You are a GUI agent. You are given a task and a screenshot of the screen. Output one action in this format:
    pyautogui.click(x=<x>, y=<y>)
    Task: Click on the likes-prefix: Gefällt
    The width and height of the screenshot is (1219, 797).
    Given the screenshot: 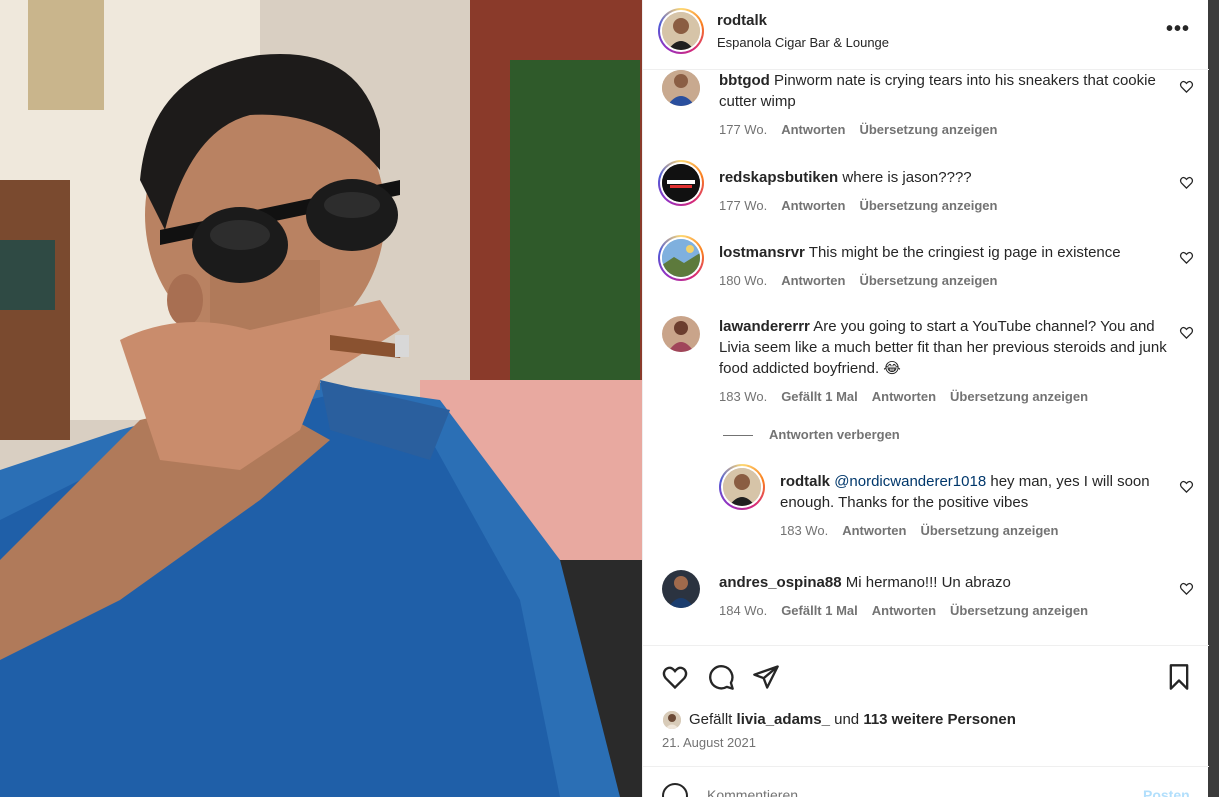 What is the action you would take?
    pyautogui.click(x=711, y=719)
    